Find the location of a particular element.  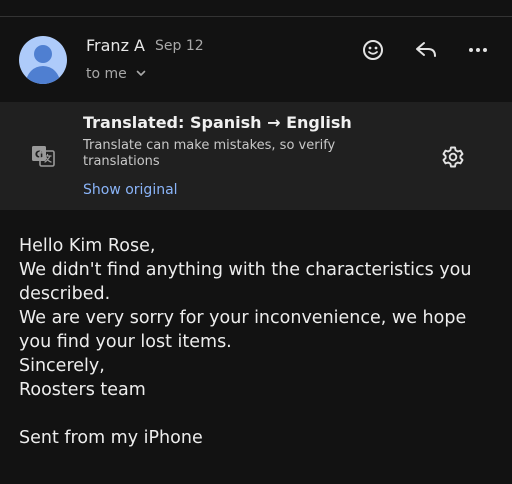

more-options-icon is located at coordinates (478, 50).